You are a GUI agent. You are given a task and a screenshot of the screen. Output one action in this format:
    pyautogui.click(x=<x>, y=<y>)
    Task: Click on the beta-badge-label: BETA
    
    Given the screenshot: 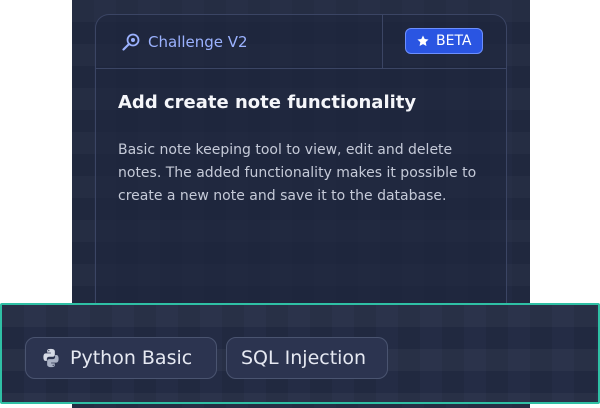 What is the action you would take?
    pyautogui.click(x=454, y=41)
    